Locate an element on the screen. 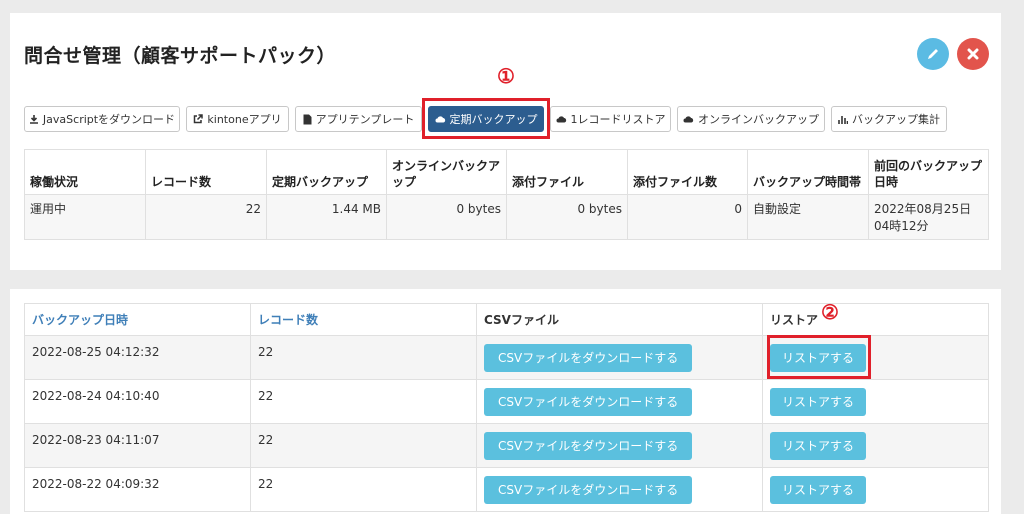 This screenshot has width=1024, height=514. restore-header: リストア is located at coordinates (875, 319).